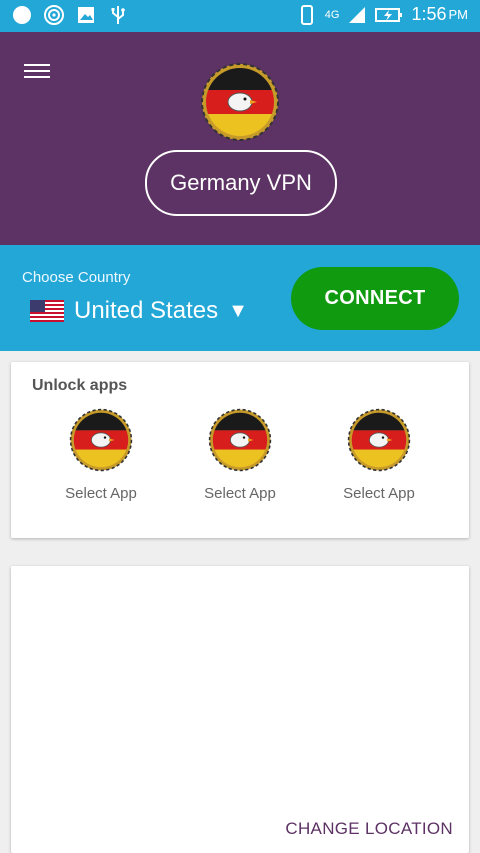 Image resolution: width=480 pixels, height=853 pixels. I want to click on unlock-apps-title: Unlock apps, so click(80, 385).